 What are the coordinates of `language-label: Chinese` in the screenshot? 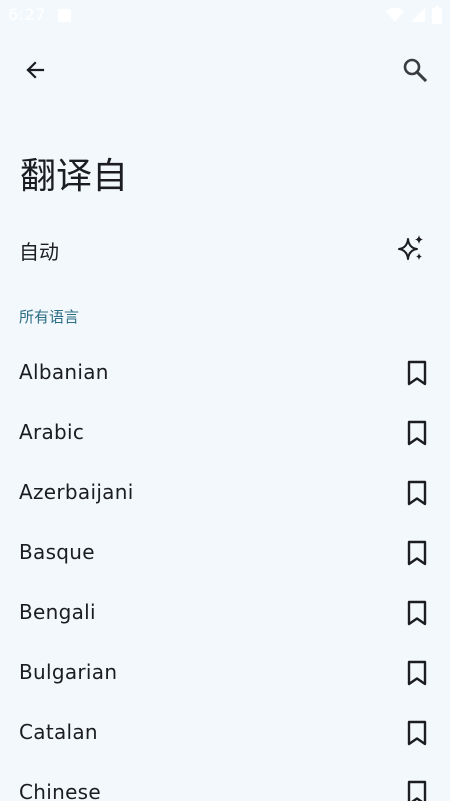 It's located at (60, 790).